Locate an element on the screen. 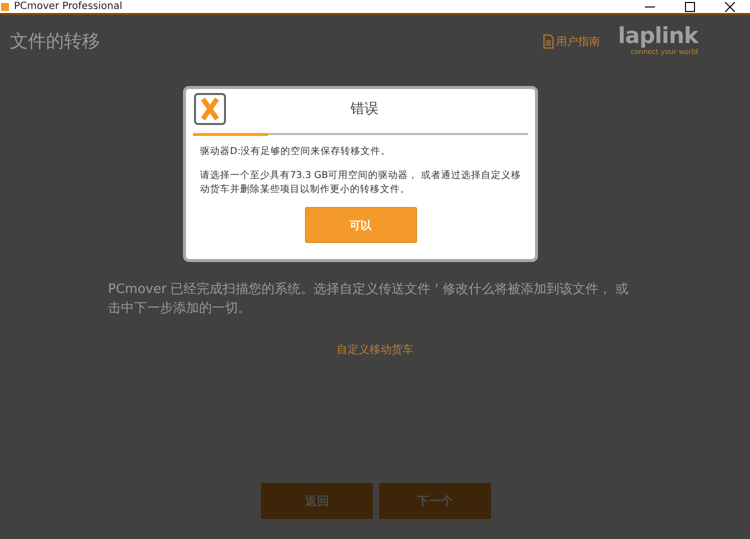 The height and width of the screenshot is (539, 750). maximize-icon is located at coordinates (690, 7).